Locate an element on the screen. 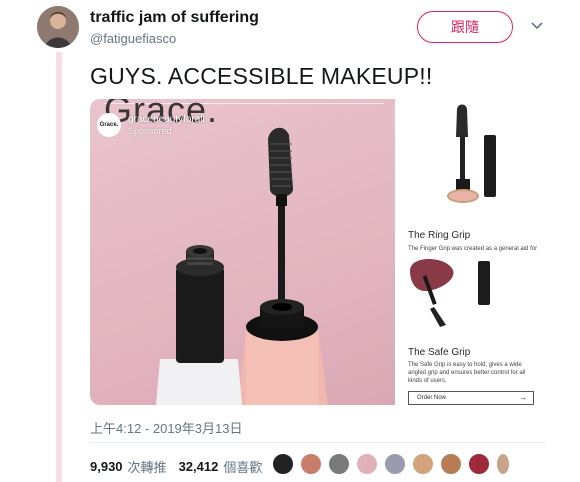  thread-rule is located at coordinates (59, 267).